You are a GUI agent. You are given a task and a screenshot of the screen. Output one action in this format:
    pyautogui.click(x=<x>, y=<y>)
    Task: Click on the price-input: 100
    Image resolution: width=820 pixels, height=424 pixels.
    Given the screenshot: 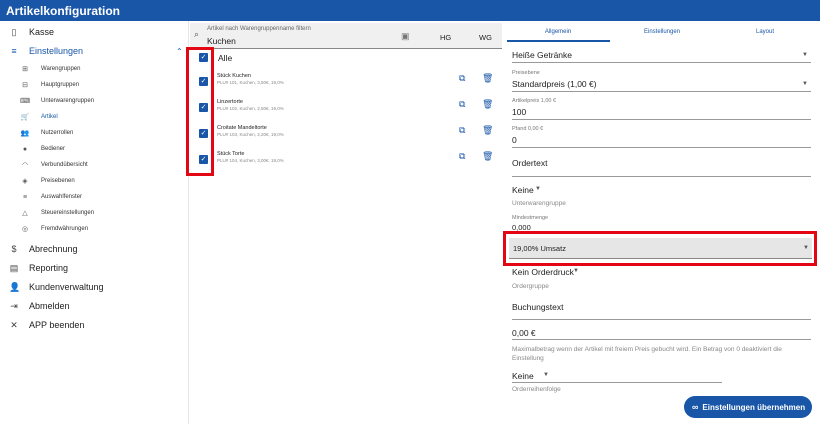 What is the action you would take?
    pyautogui.click(x=519, y=112)
    